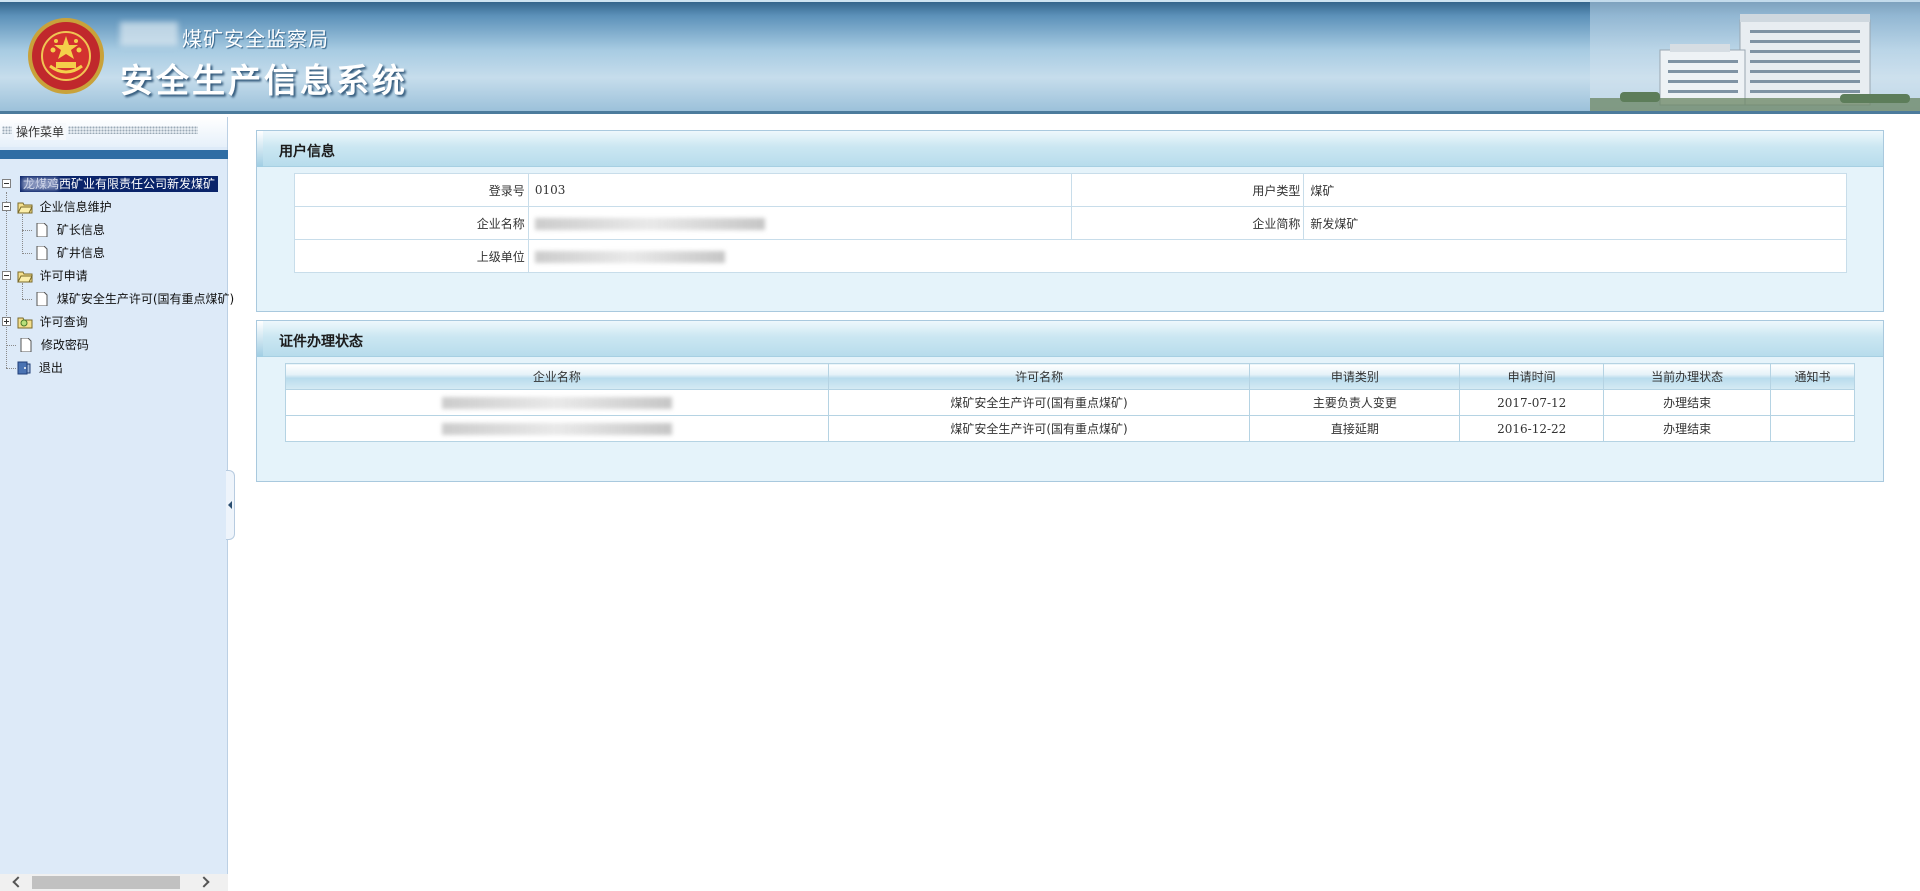 This screenshot has height=891, width=1920. I want to click on company-short-value: 新发煤矿, so click(1575, 223).